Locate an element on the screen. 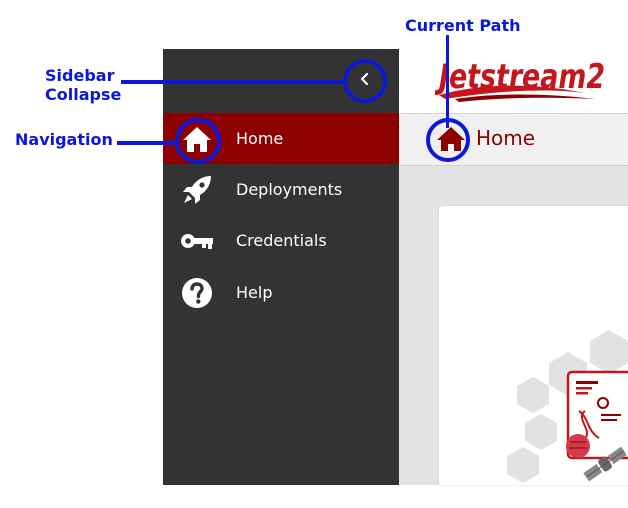 The width and height of the screenshot is (628, 508). sidebar-item-label: Deployments is located at coordinates (289, 189).